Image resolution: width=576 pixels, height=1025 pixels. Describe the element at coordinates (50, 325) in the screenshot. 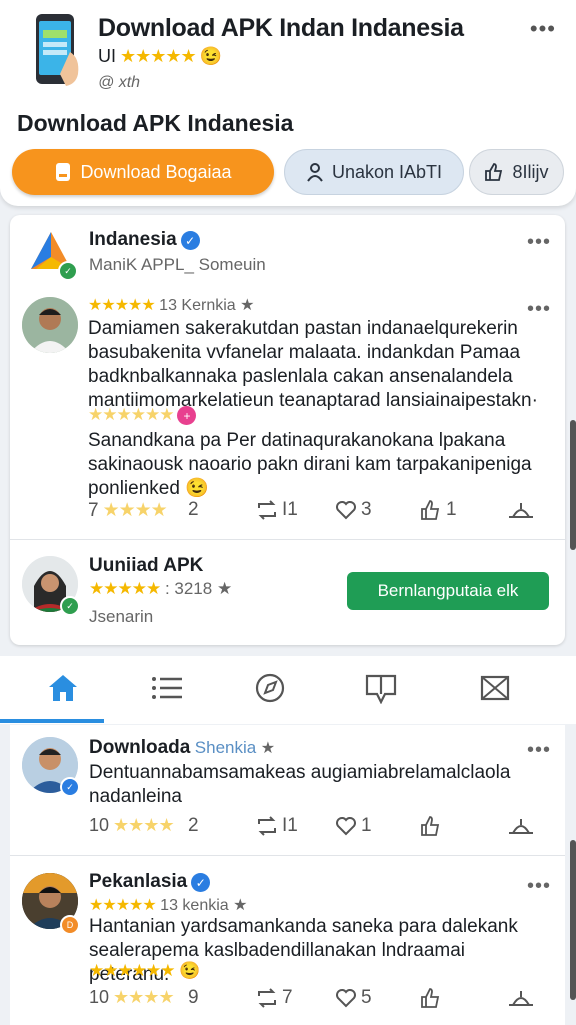

I see `reviewer-avatar` at that location.